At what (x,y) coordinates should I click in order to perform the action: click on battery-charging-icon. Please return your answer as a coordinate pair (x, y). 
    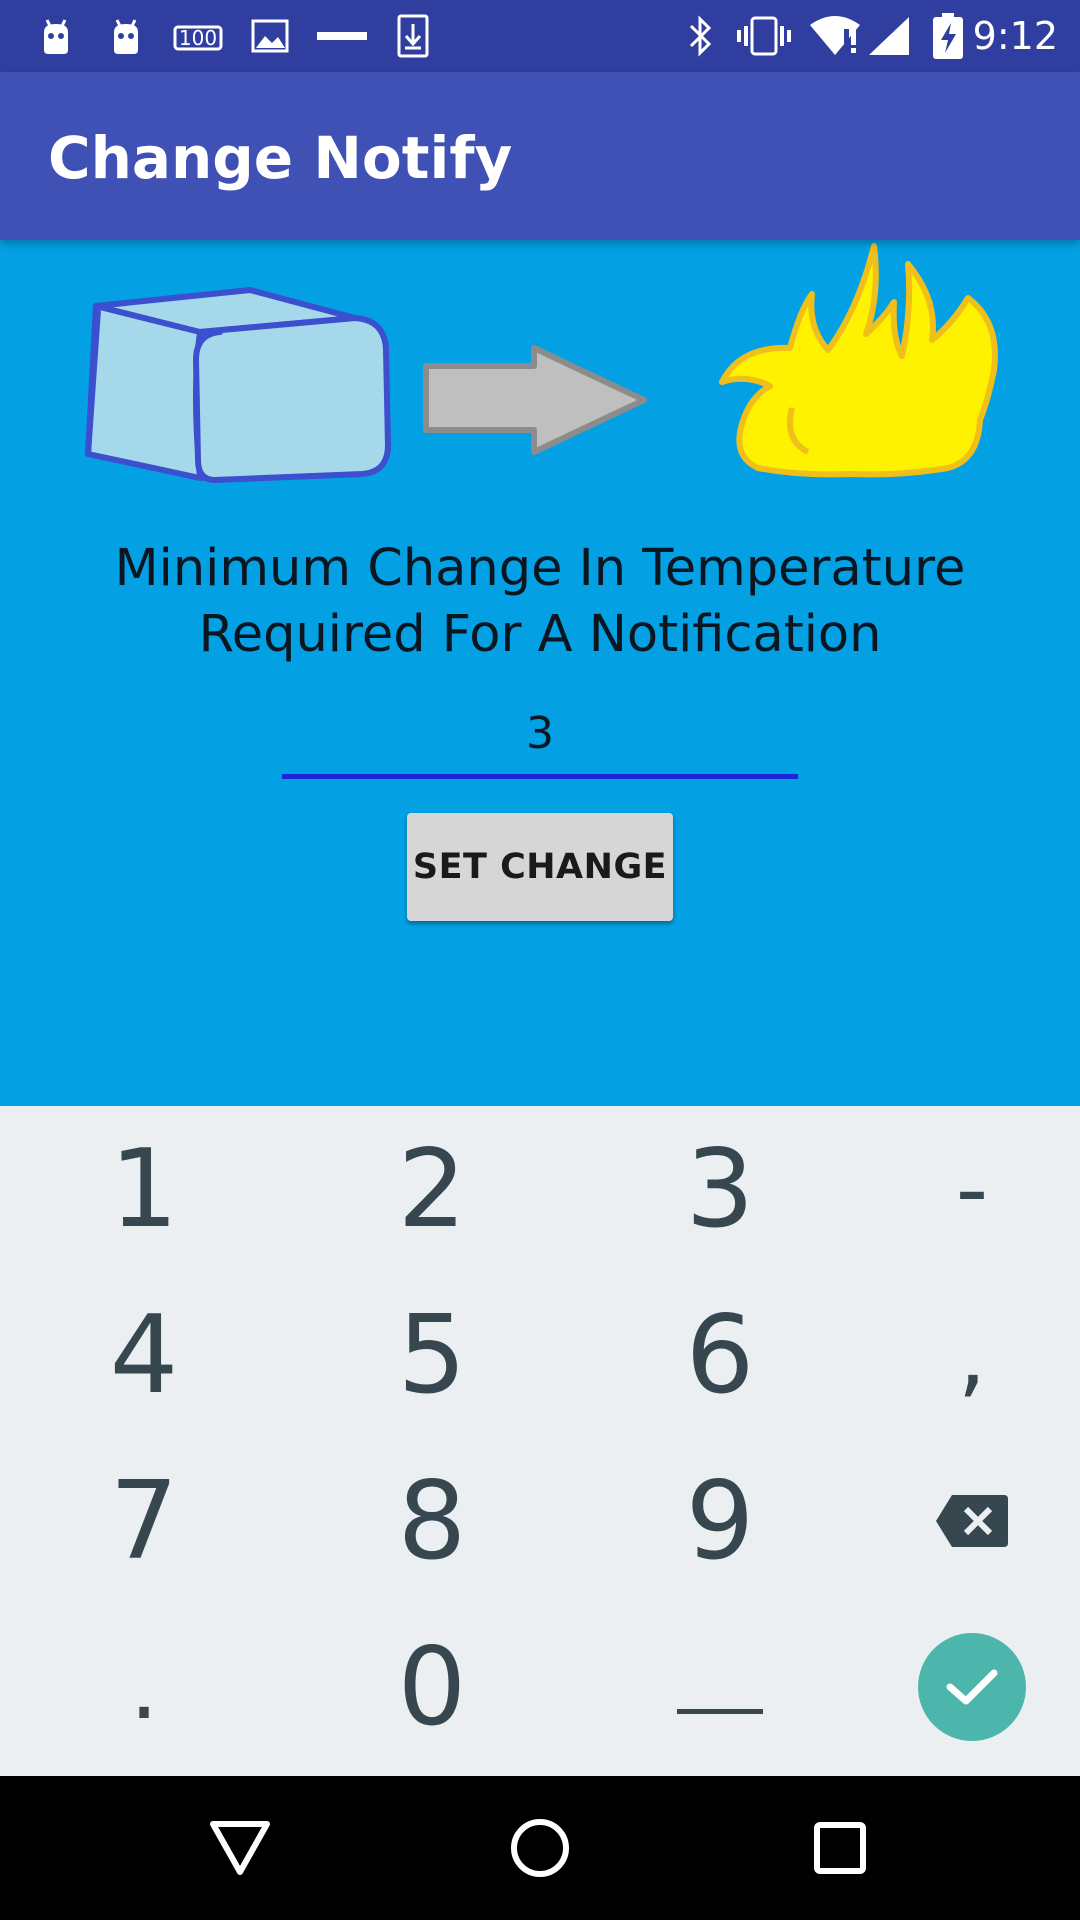
    Looking at the image, I should click on (948, 36).